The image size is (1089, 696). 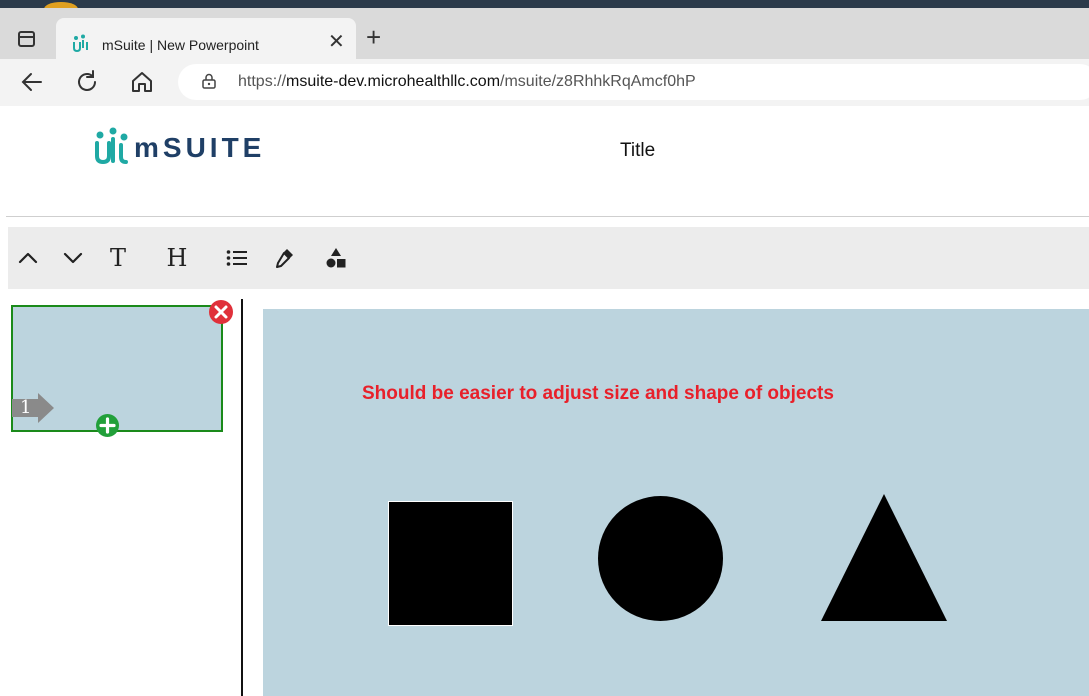 What do you see at coordinates (87, 82) in the screenshot?
I see `refresh-icon` at bounding box center [87, 82].